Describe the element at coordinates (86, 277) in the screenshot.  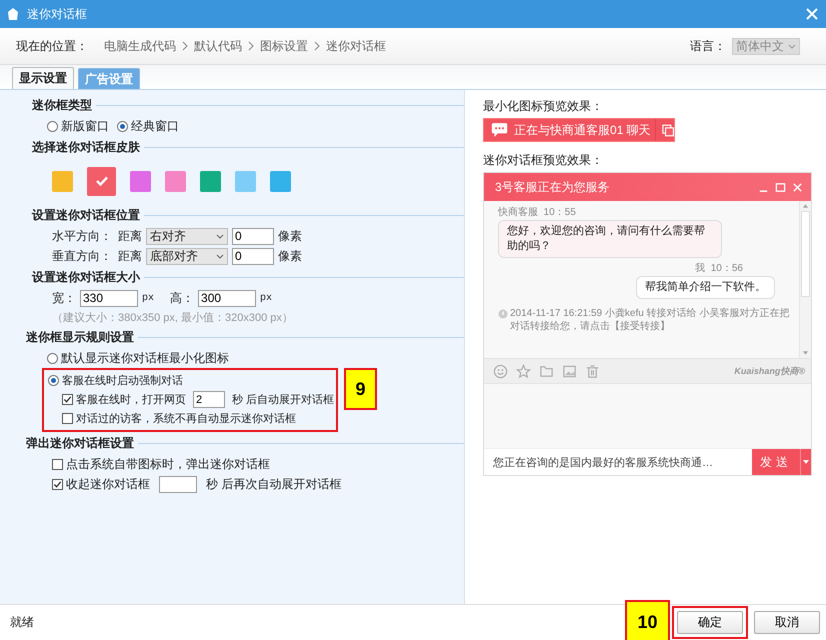
I see `section-heading: 设置迷你对话框大小` at that location.